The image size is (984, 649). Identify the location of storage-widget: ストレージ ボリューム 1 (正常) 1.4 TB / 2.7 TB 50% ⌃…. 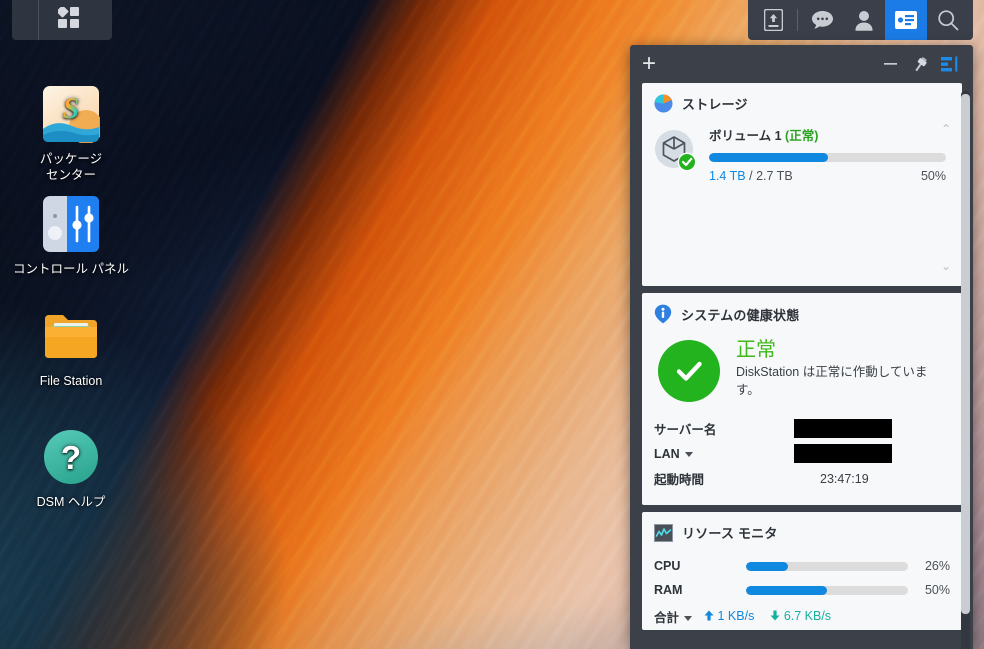
(802, 184).